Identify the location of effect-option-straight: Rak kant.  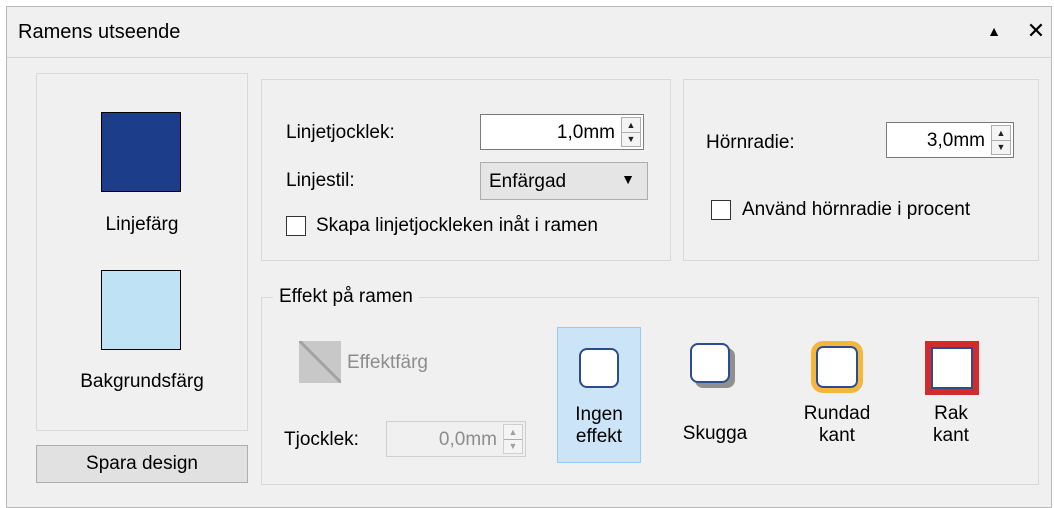
(951, 395).